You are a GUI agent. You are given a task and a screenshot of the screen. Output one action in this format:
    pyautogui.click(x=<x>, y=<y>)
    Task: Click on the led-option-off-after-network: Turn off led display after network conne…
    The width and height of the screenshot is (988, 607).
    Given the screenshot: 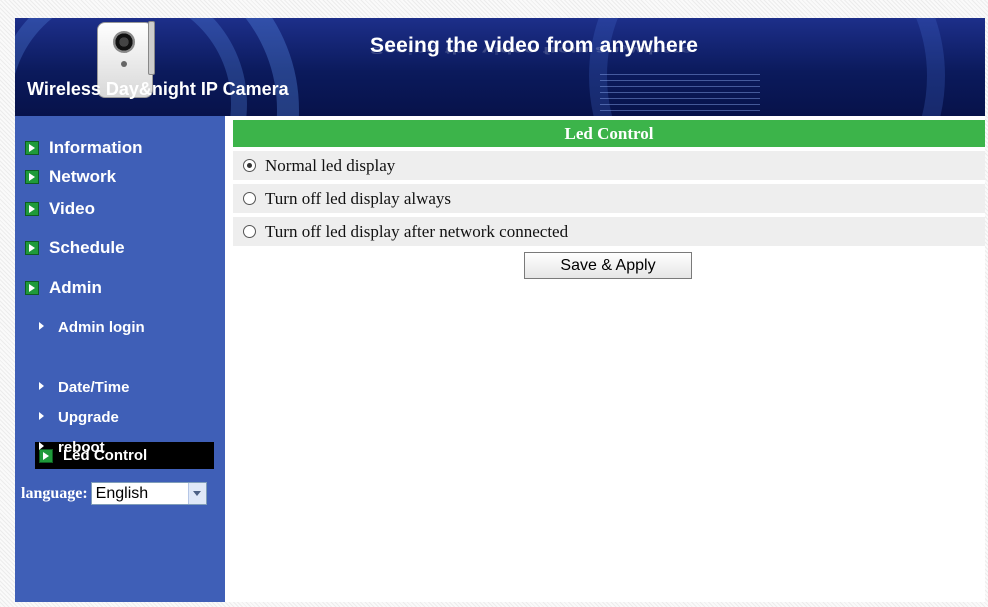 What is the action you would take?
    pyautogui.click(x=609, y=231)
    